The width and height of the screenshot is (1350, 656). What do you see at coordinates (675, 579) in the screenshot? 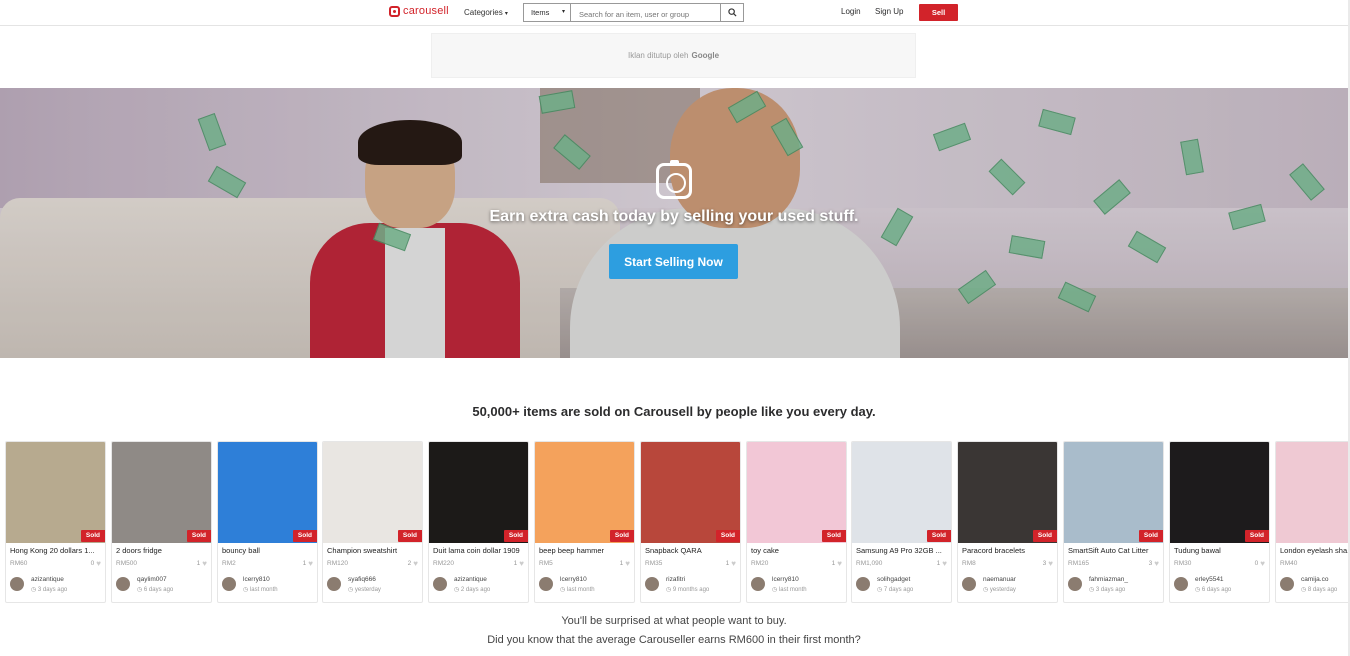
I see `seller-username: rizafitri` at bounding box center [675, 579].